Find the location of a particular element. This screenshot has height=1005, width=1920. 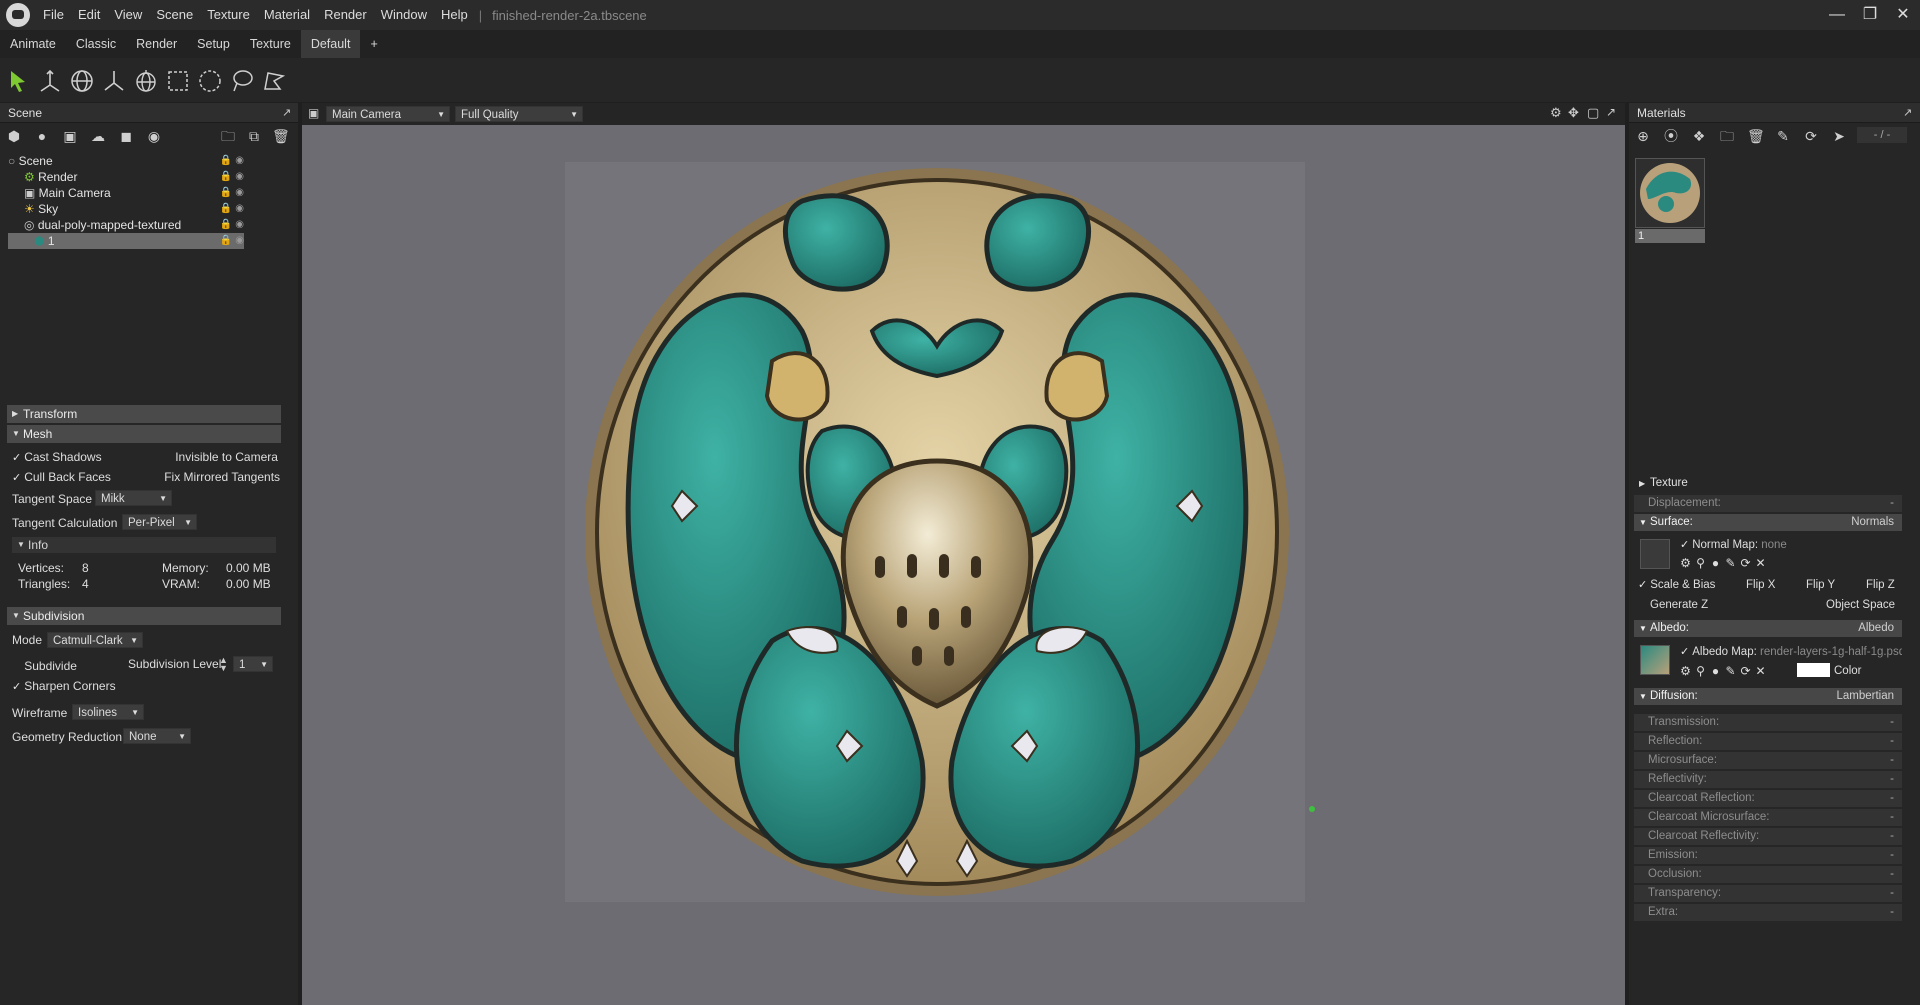

tab-classic: Classic is located at coordinates (96, 44).